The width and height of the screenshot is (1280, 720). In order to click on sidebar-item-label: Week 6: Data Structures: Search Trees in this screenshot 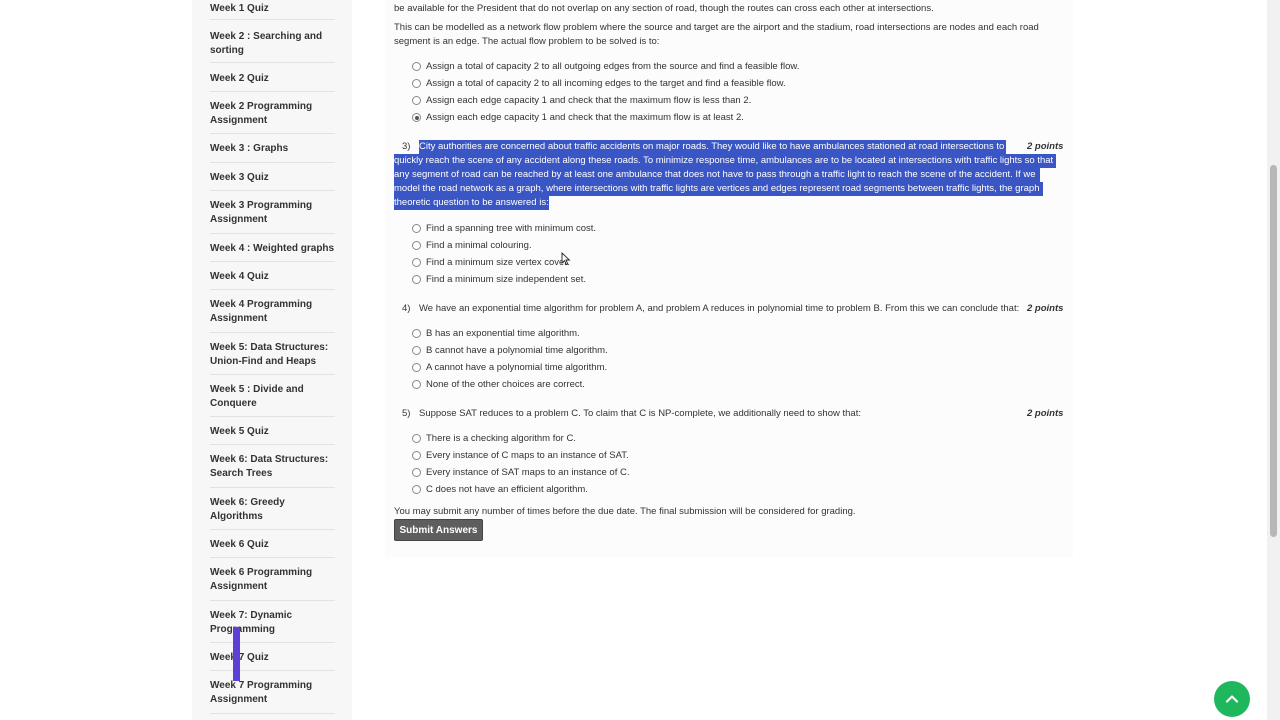, I will do `click(269, 466)`.